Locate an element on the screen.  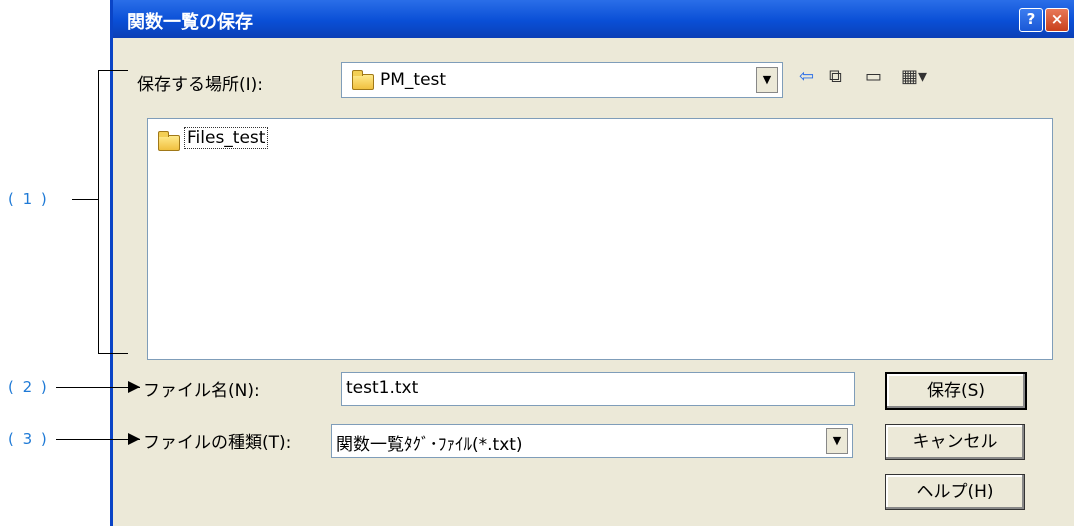
save-button: 保存(S) is located at coordinates (956, 391).